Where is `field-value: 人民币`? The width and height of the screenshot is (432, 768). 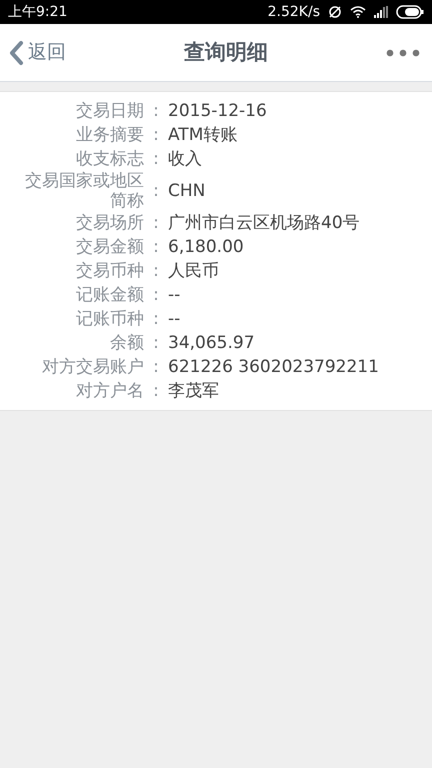
field-value: 人民币 is located at coordinates (193, 271).